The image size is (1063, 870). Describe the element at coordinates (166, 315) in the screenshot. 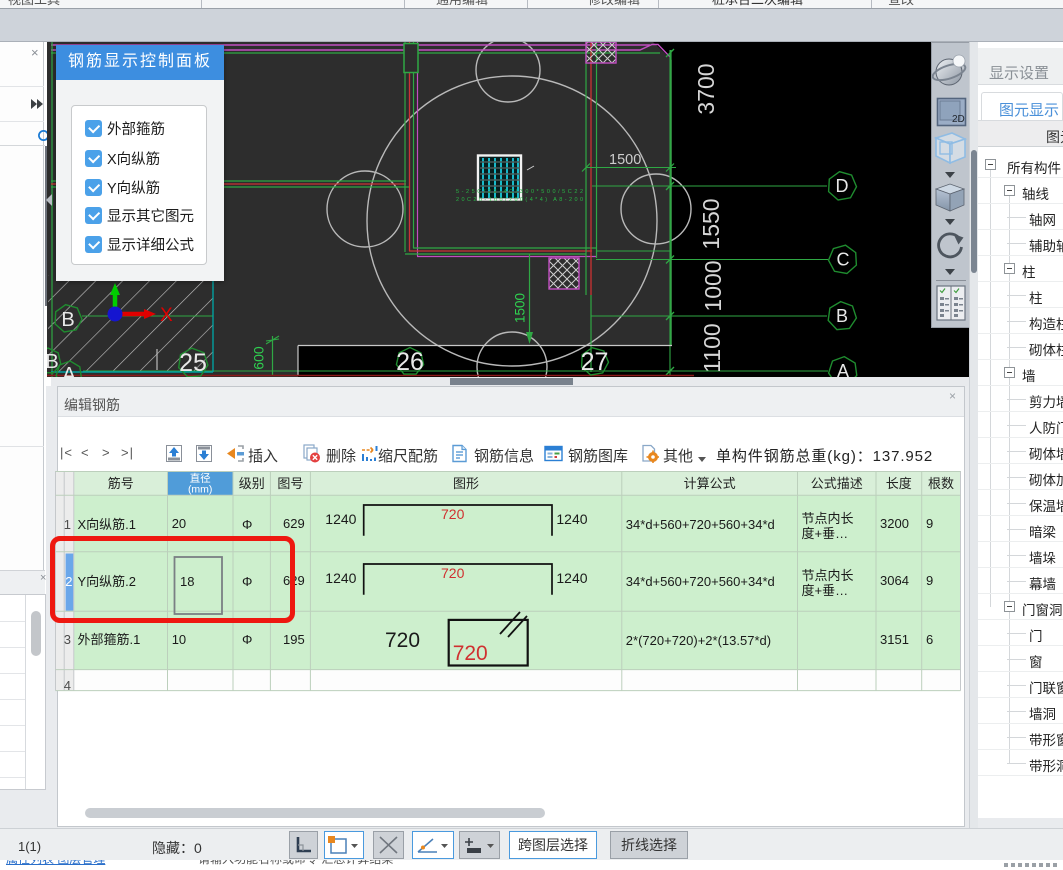

I see `svg-text: X` at that location.